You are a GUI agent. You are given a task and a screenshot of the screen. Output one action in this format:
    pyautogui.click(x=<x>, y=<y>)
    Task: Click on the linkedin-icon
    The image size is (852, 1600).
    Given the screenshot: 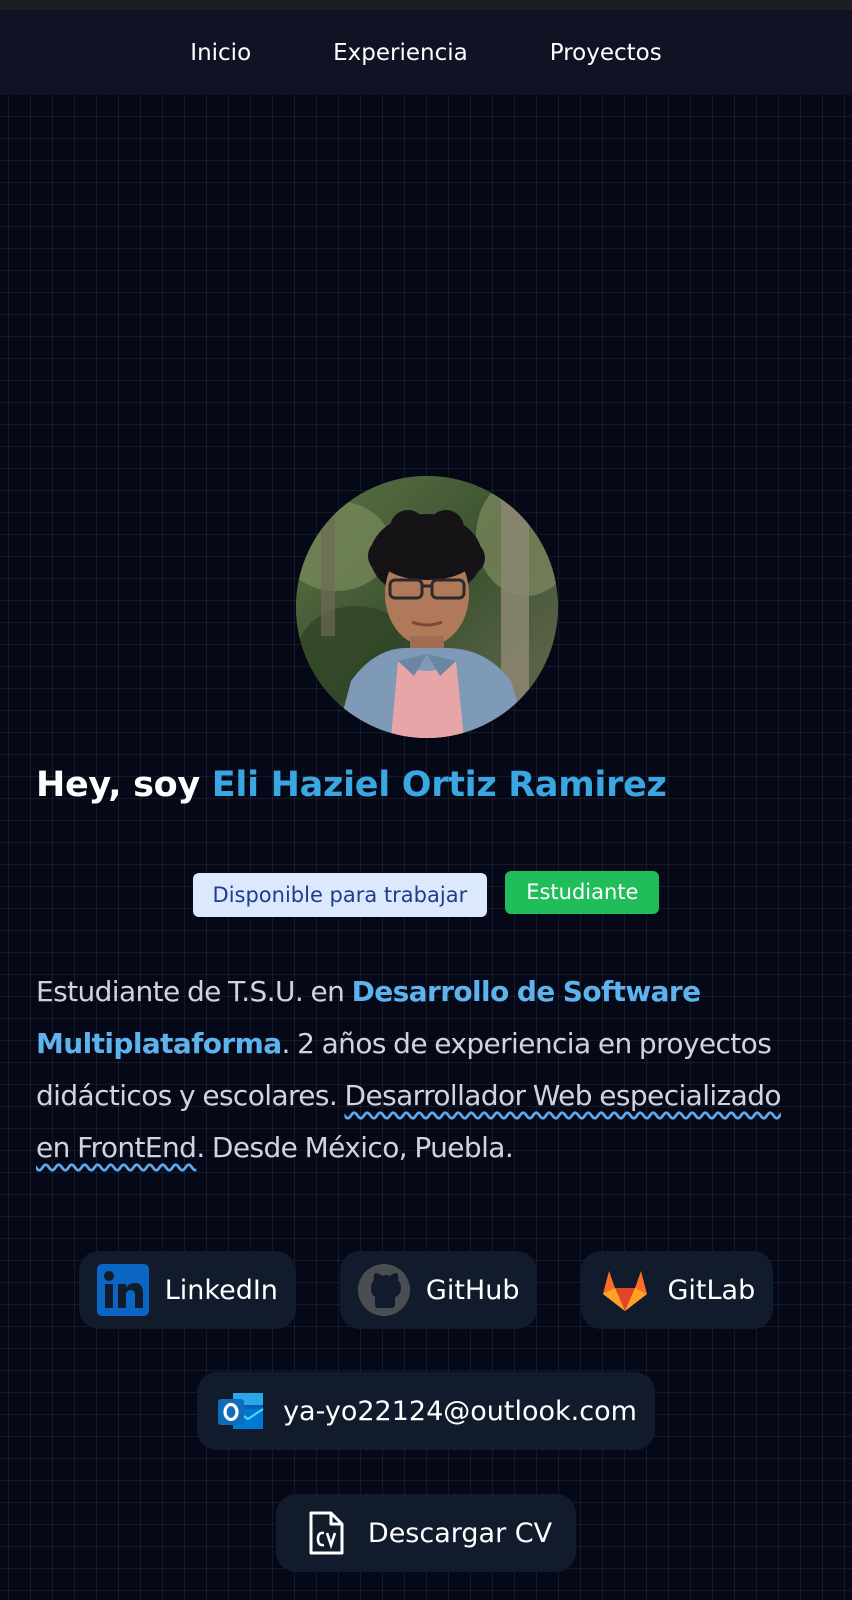 What is the action you would take?
    pyautogui.click(x=122, y=1290)
    